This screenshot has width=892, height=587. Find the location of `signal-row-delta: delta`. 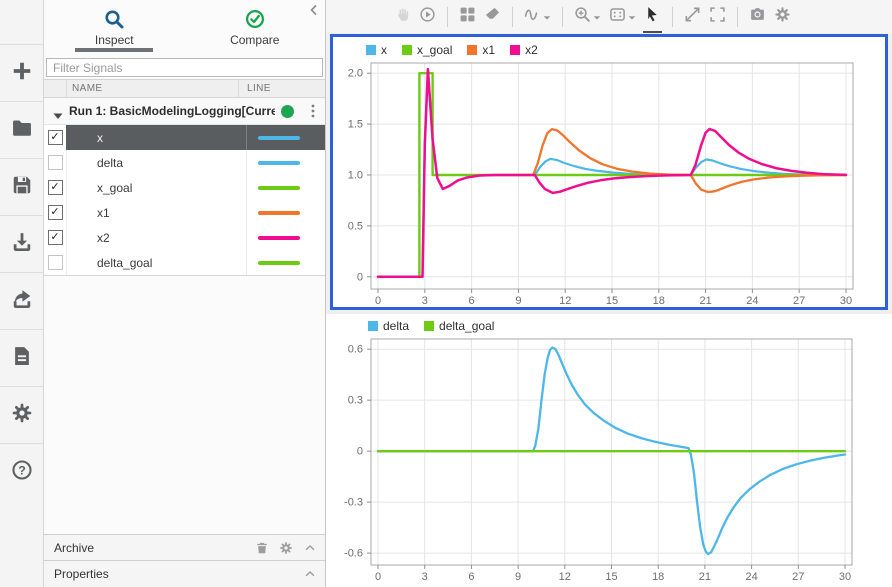

signal-row-delta: delta is located at coordinates (184, 162).